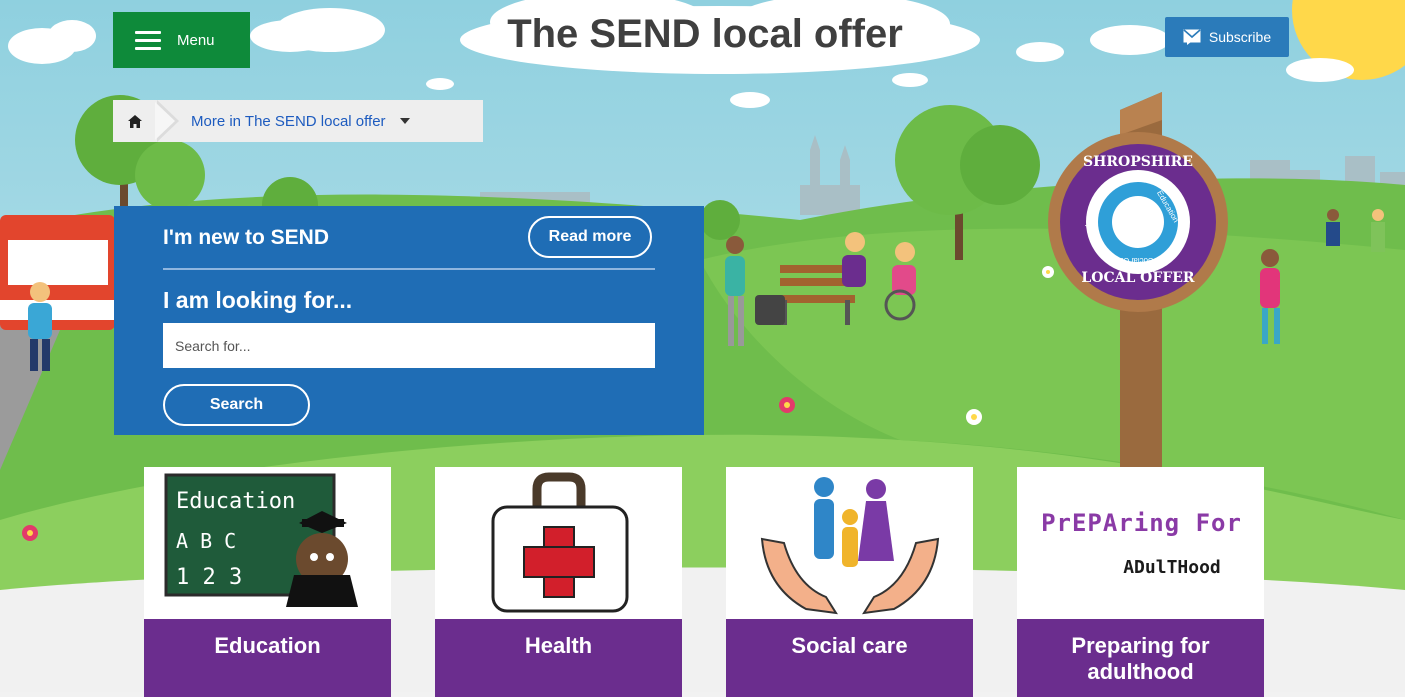 This screenshot has height=697, width=1405. What do you see at coordinates (1140, 543) in the screenshot?
I see `preparing-for-adulthood-illustration: PrEPAring For ADulTHood` at bounding box center [1140, 543].